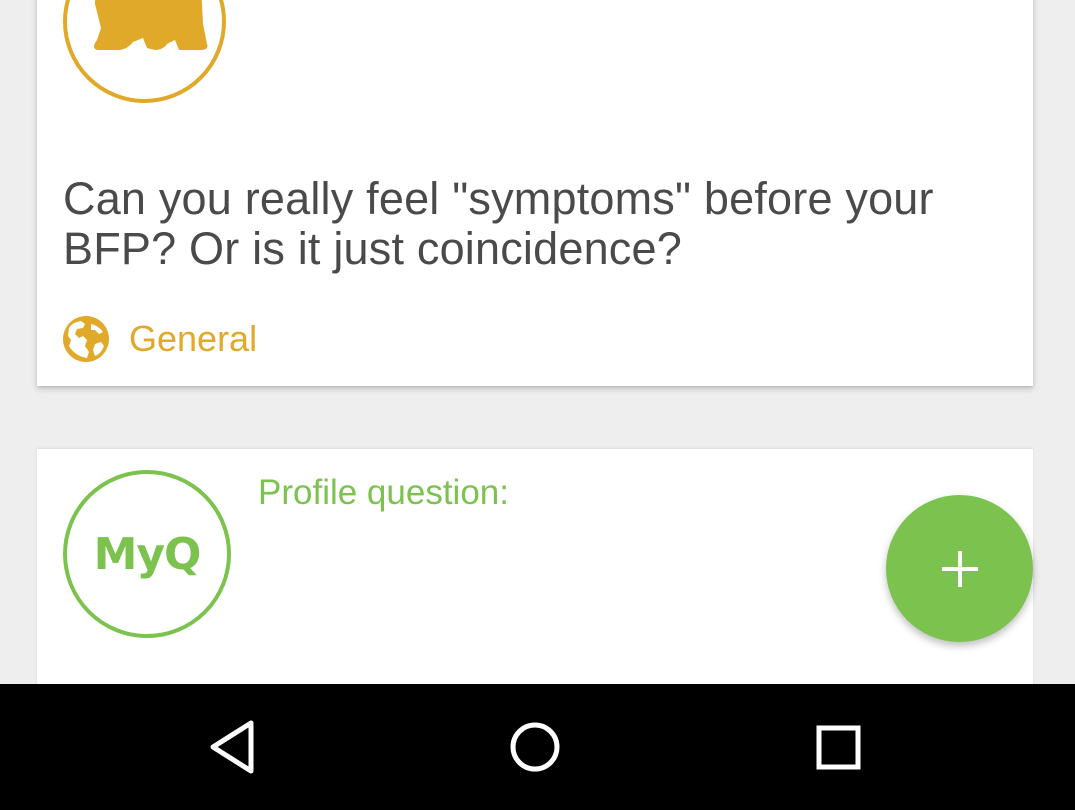 The width and height of the screenshot is (1075, 810). I want to click on recents-button, so click(838, 747).